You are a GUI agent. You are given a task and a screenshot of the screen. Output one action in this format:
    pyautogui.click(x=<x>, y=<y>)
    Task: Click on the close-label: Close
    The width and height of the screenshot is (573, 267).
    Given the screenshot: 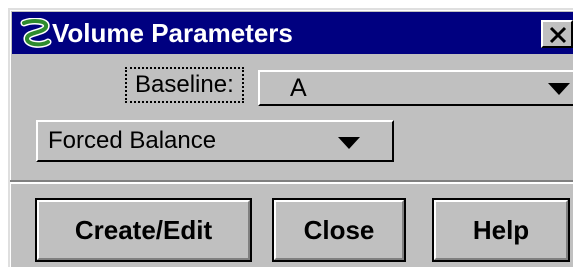 What is the action you would take?
    pyautogui.click(x=339, y=229)
    